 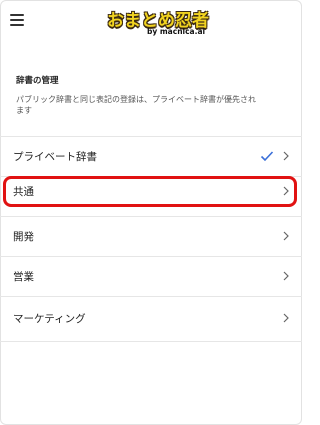 What do you see at coordinates (151, 191) in the screenshot?
I see `dictionary-row-common: 共通` at bounding box center [151, 191].